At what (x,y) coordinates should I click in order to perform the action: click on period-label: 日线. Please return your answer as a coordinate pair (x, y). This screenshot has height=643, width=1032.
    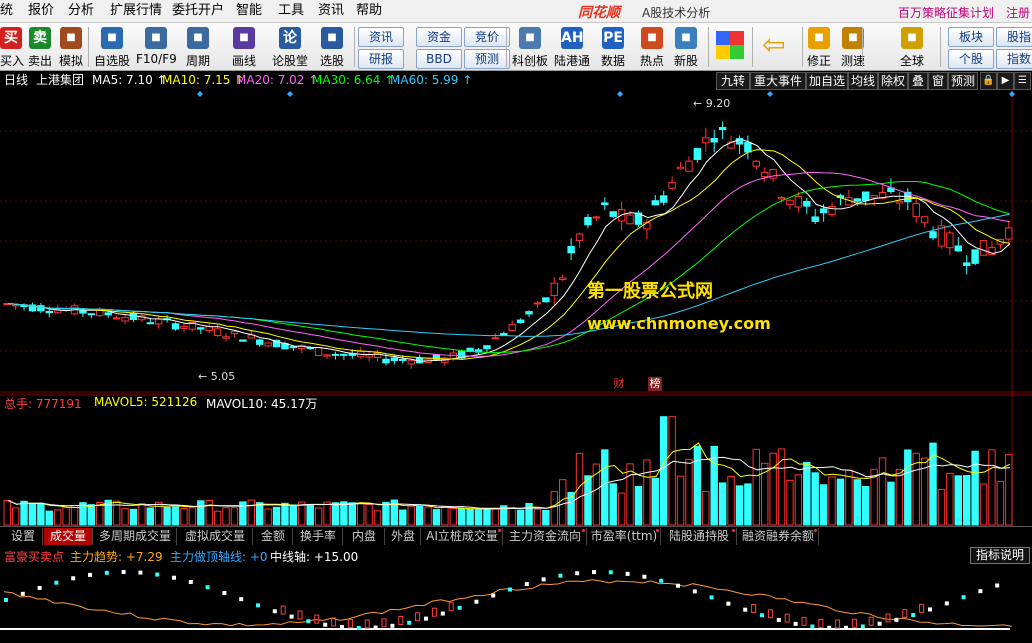
    Looking at the image, I should click on (16, 80).